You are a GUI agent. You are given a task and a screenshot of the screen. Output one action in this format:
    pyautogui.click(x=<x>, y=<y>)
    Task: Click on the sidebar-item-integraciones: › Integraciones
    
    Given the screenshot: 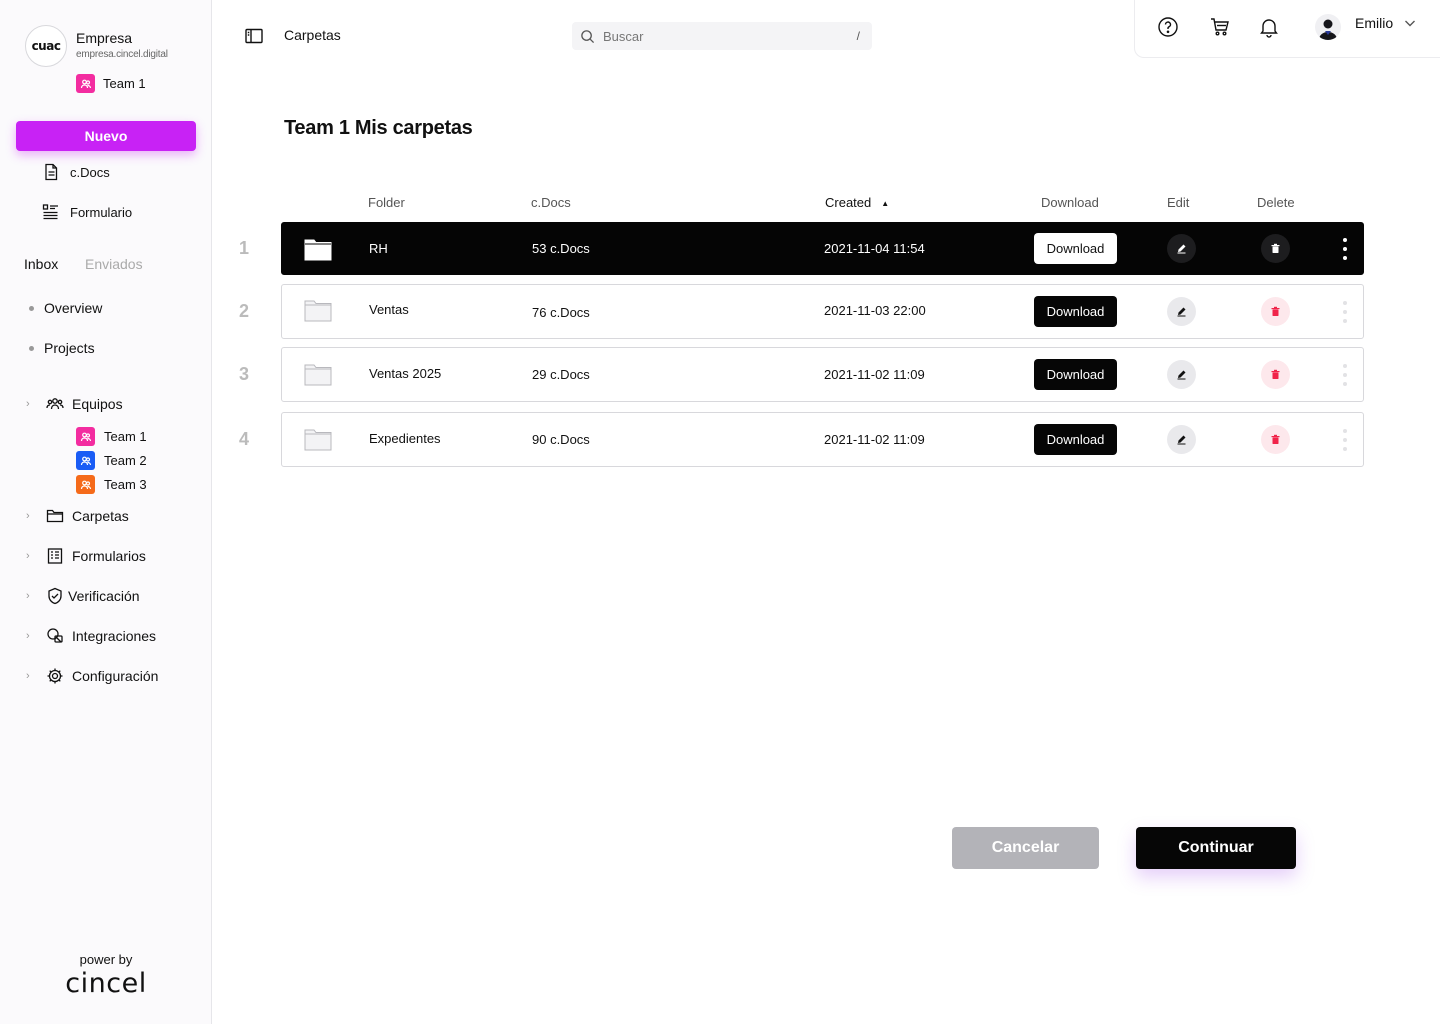 What is the action you would take?
    pyautogui.click(x=91, y=636)
    